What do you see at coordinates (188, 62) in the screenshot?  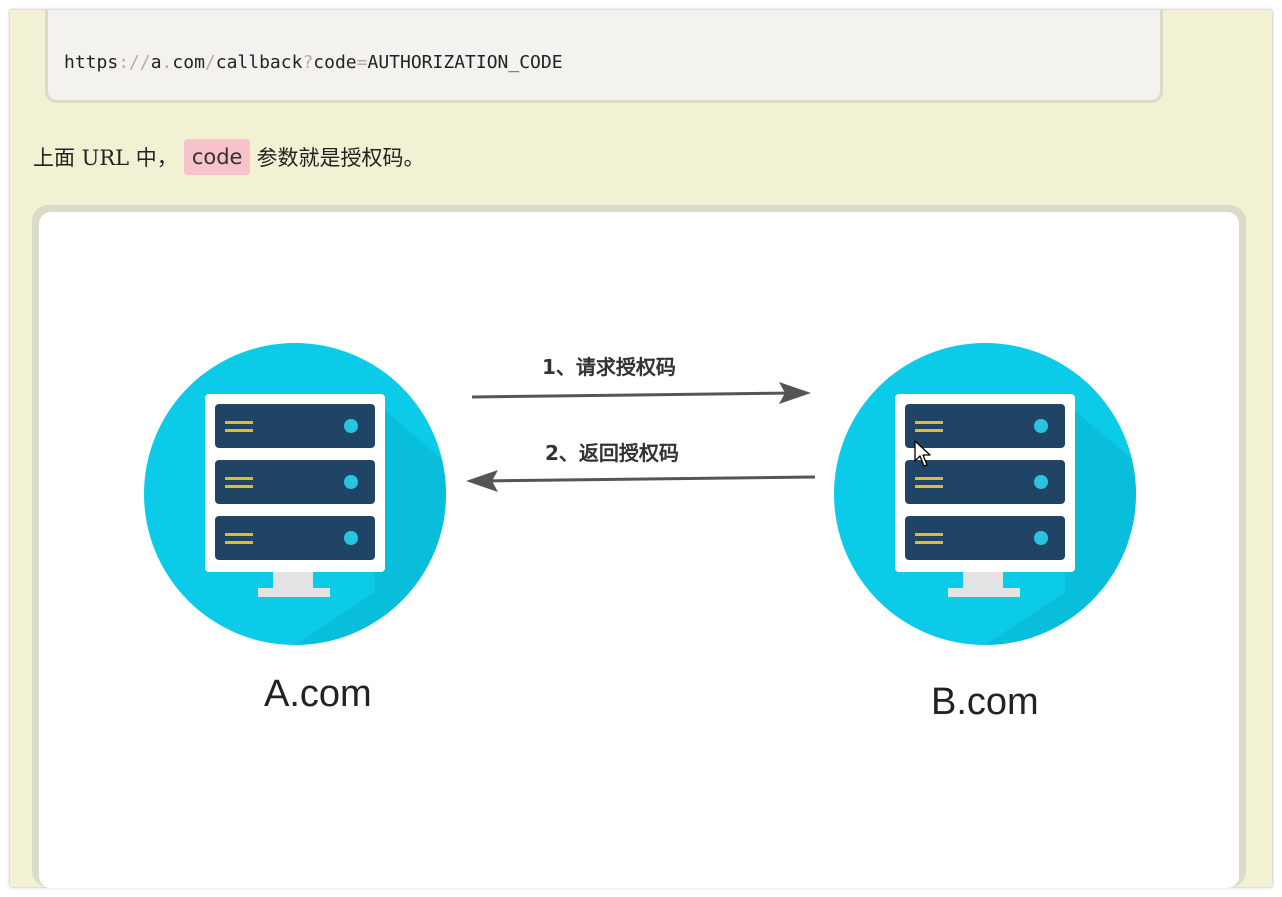 I see `url-domain: com` at bounding box center [188, 62].